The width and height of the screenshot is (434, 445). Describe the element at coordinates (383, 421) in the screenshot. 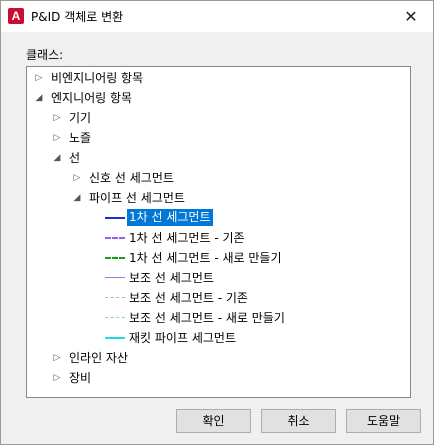

I see `help-button: 도움말` at that location.